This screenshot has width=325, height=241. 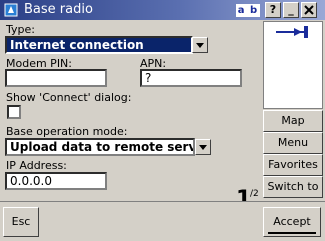 I want to click on base-mode-select-value: Upload data to remote server, so click(x=102, y=147).